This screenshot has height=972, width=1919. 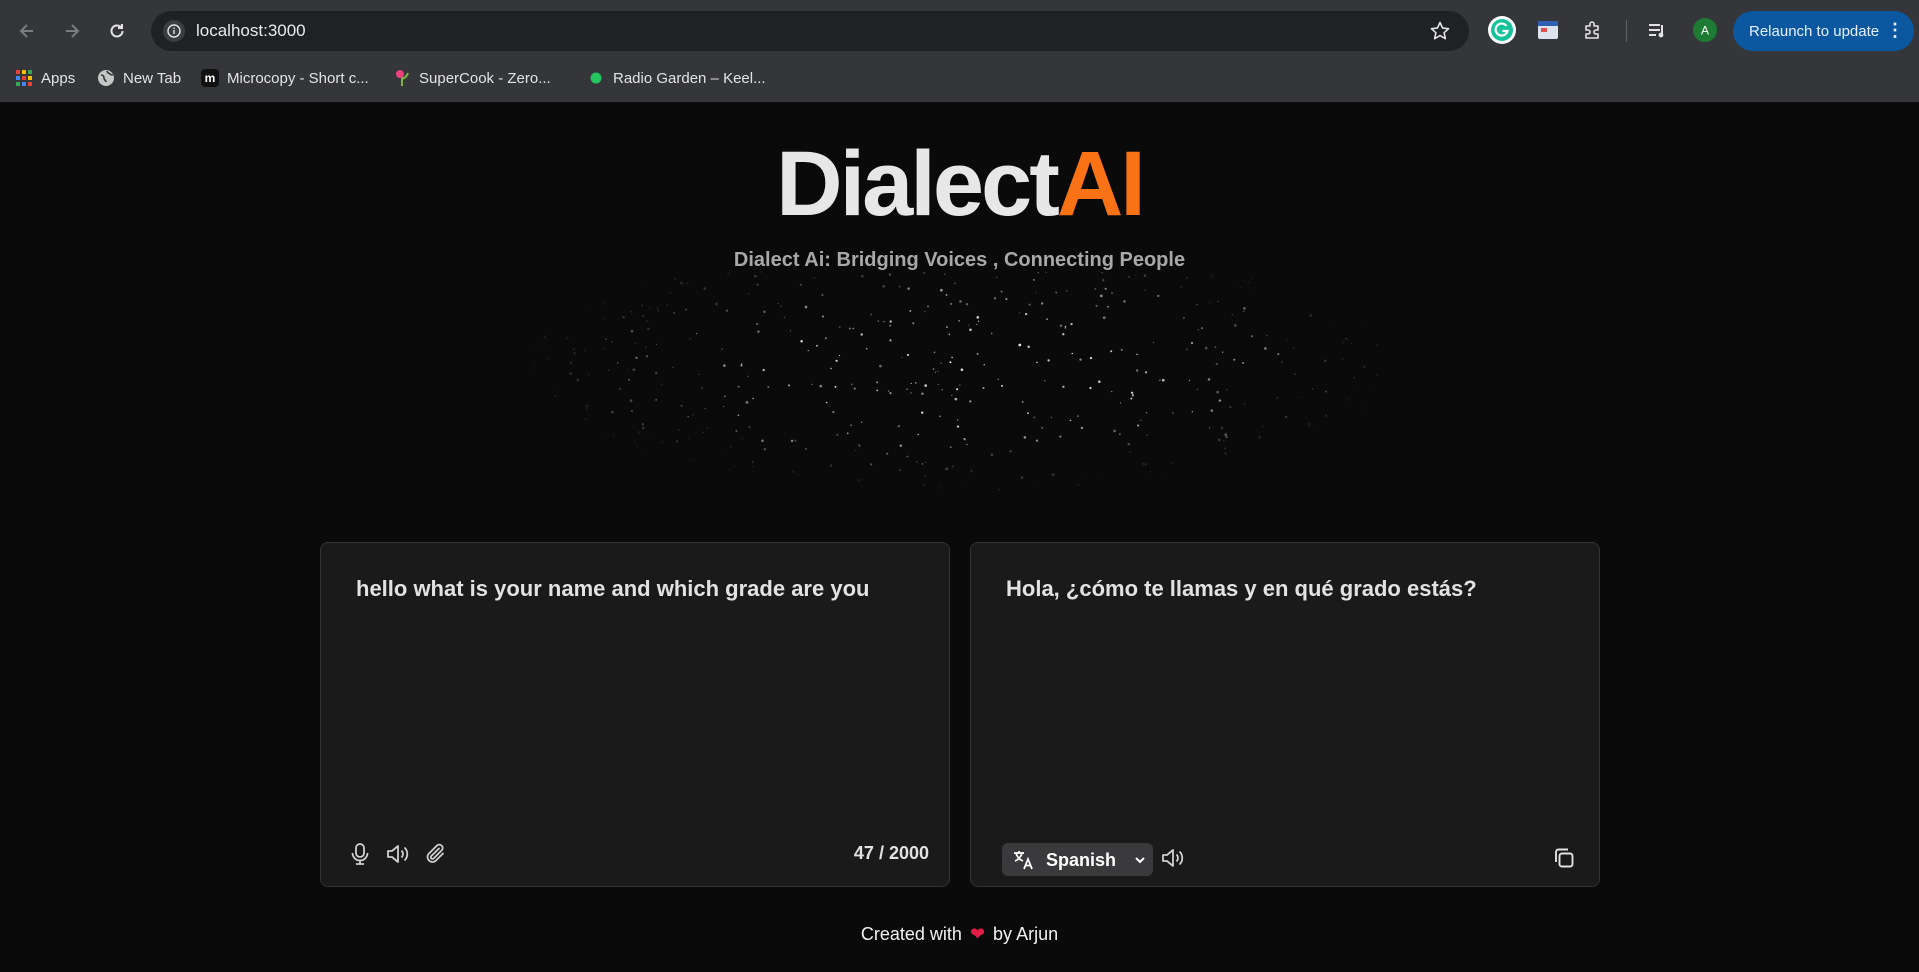 I want to click on reload-button, so click(x=117, y=31).